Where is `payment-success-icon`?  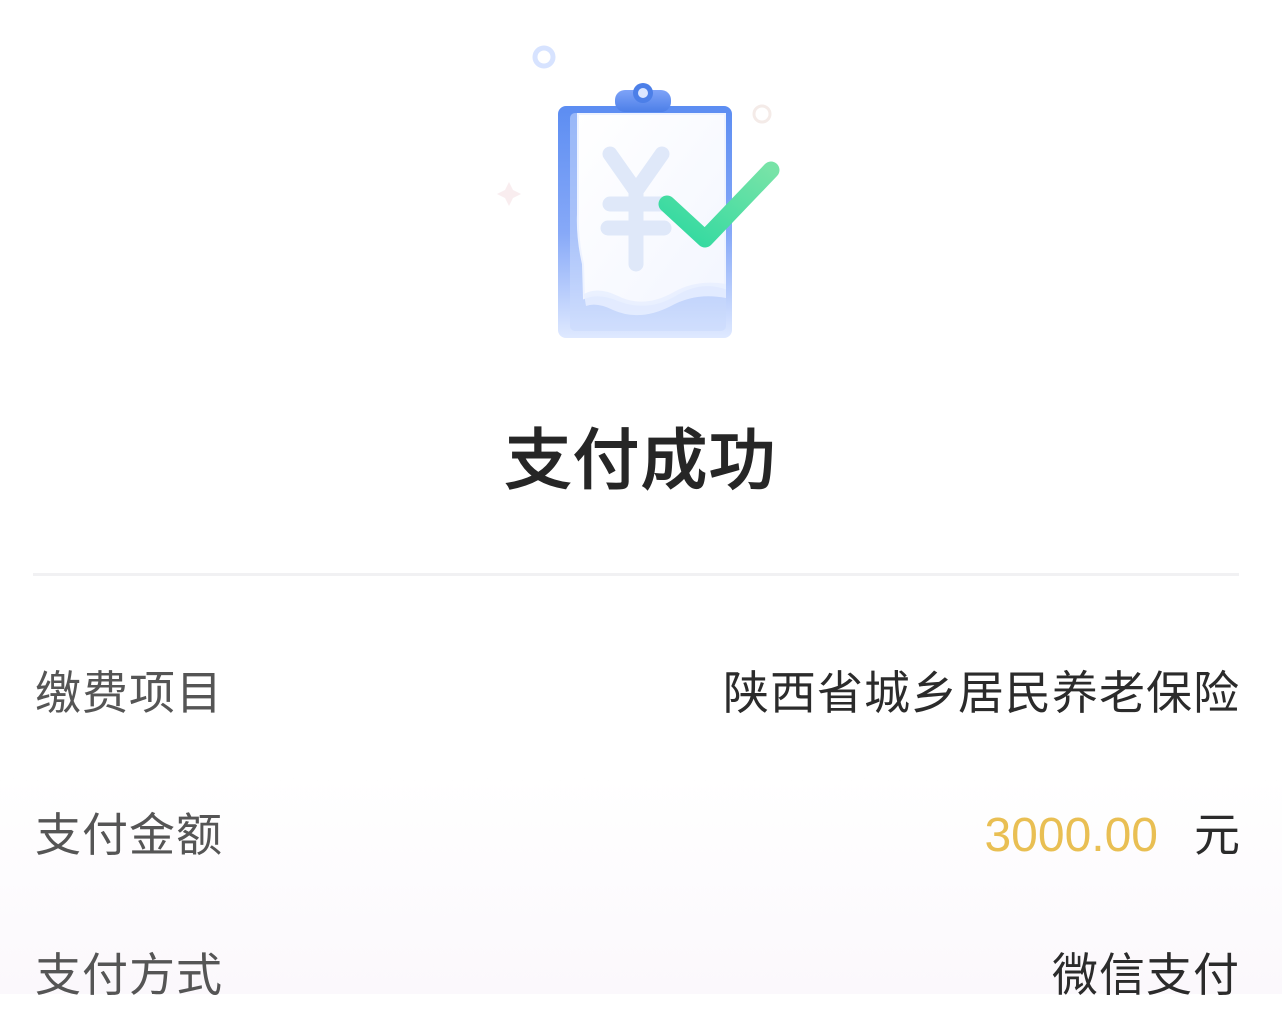 payment-success-icon is located at coordinates (638, 191).